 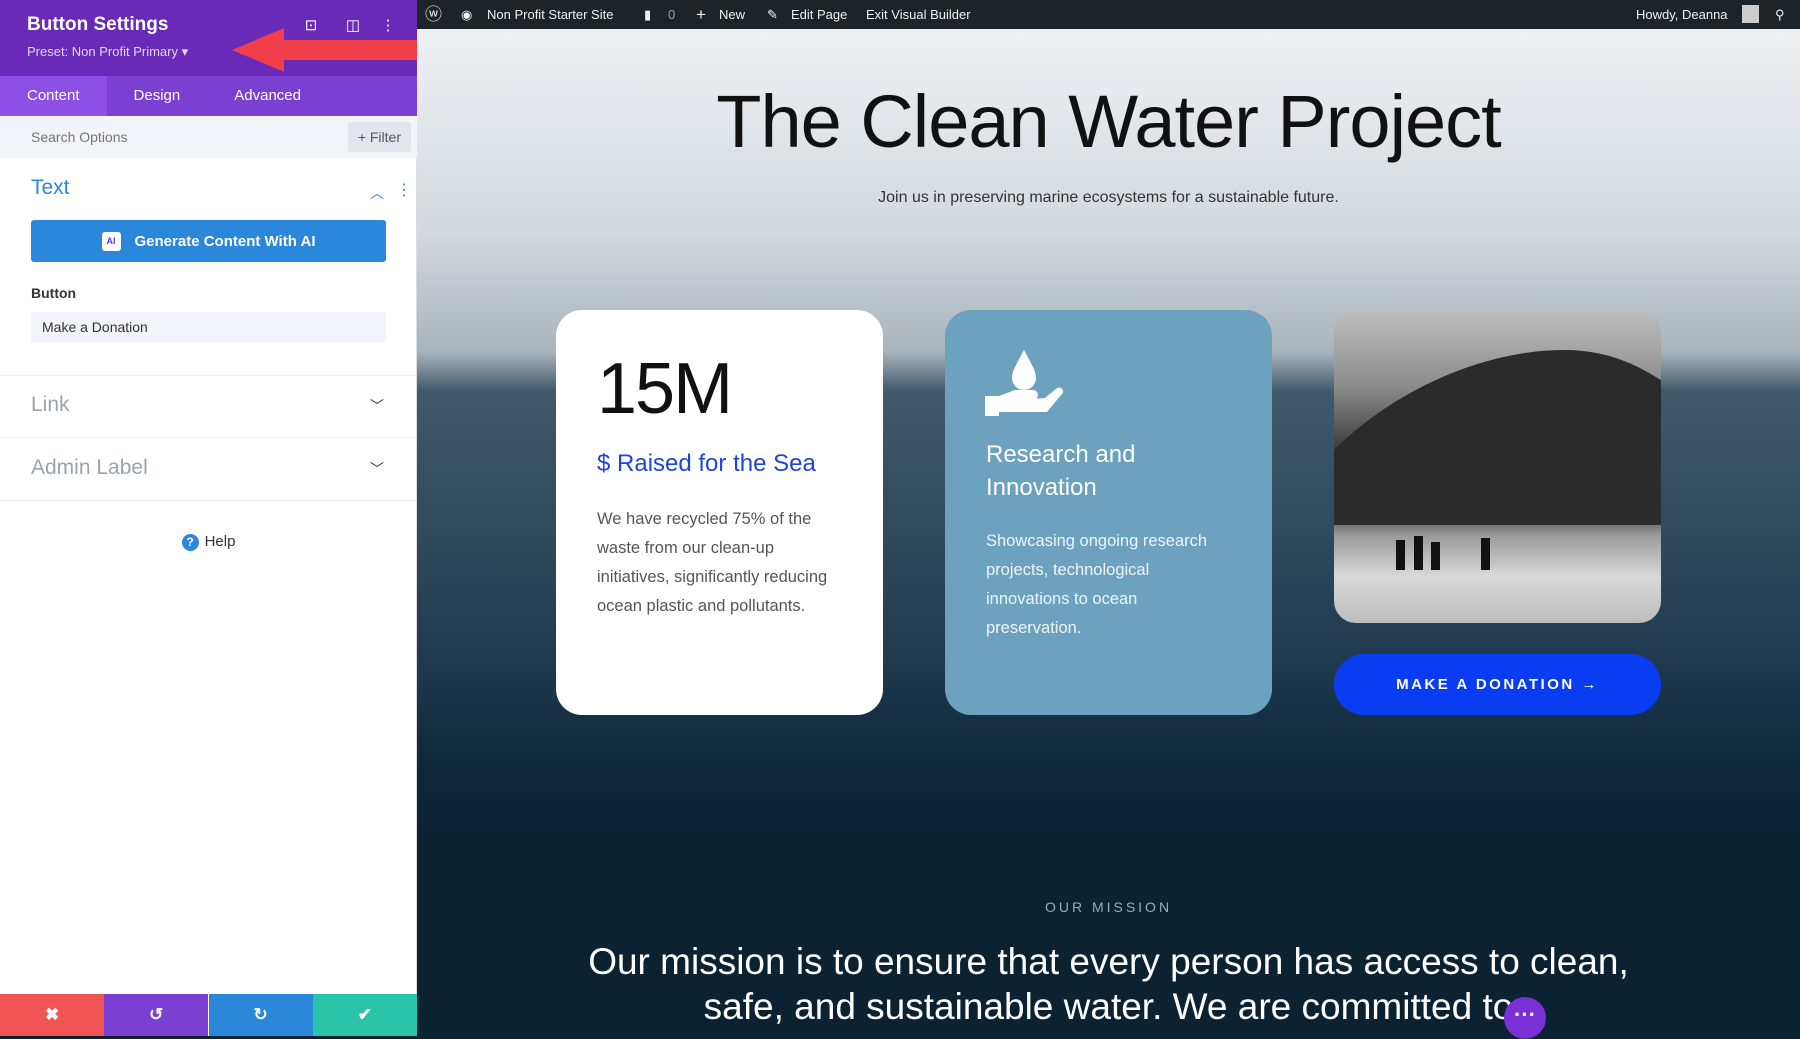 I want to click on generate-ai-button: AI Generate Content With AI, so click(x=208, y=241).